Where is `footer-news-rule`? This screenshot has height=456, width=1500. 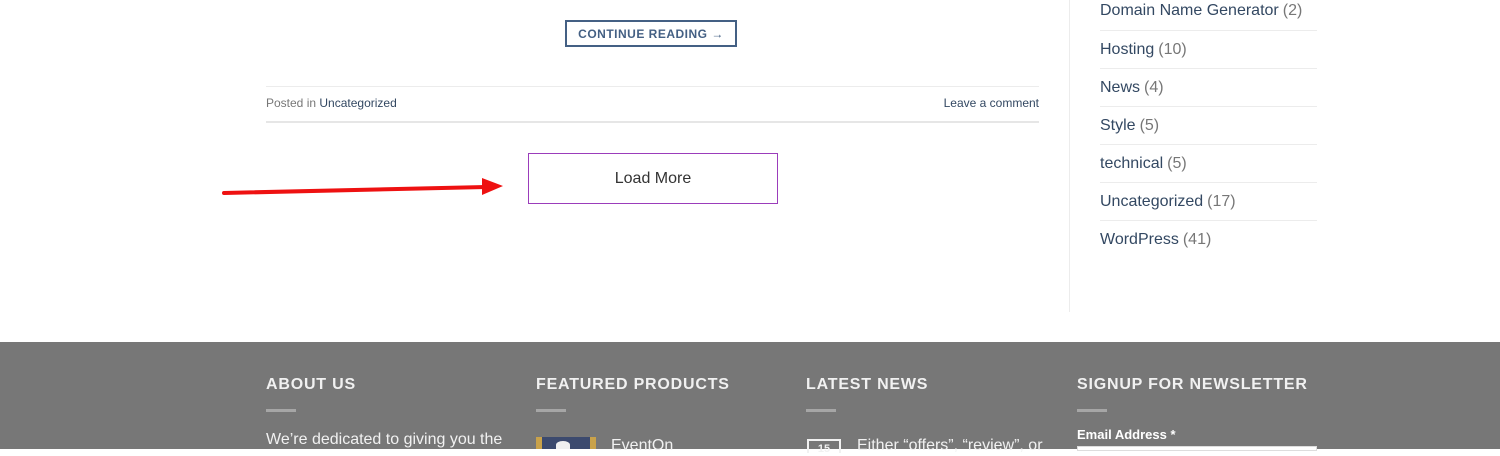
footer-news-rule is located at coordinates (821, 410).